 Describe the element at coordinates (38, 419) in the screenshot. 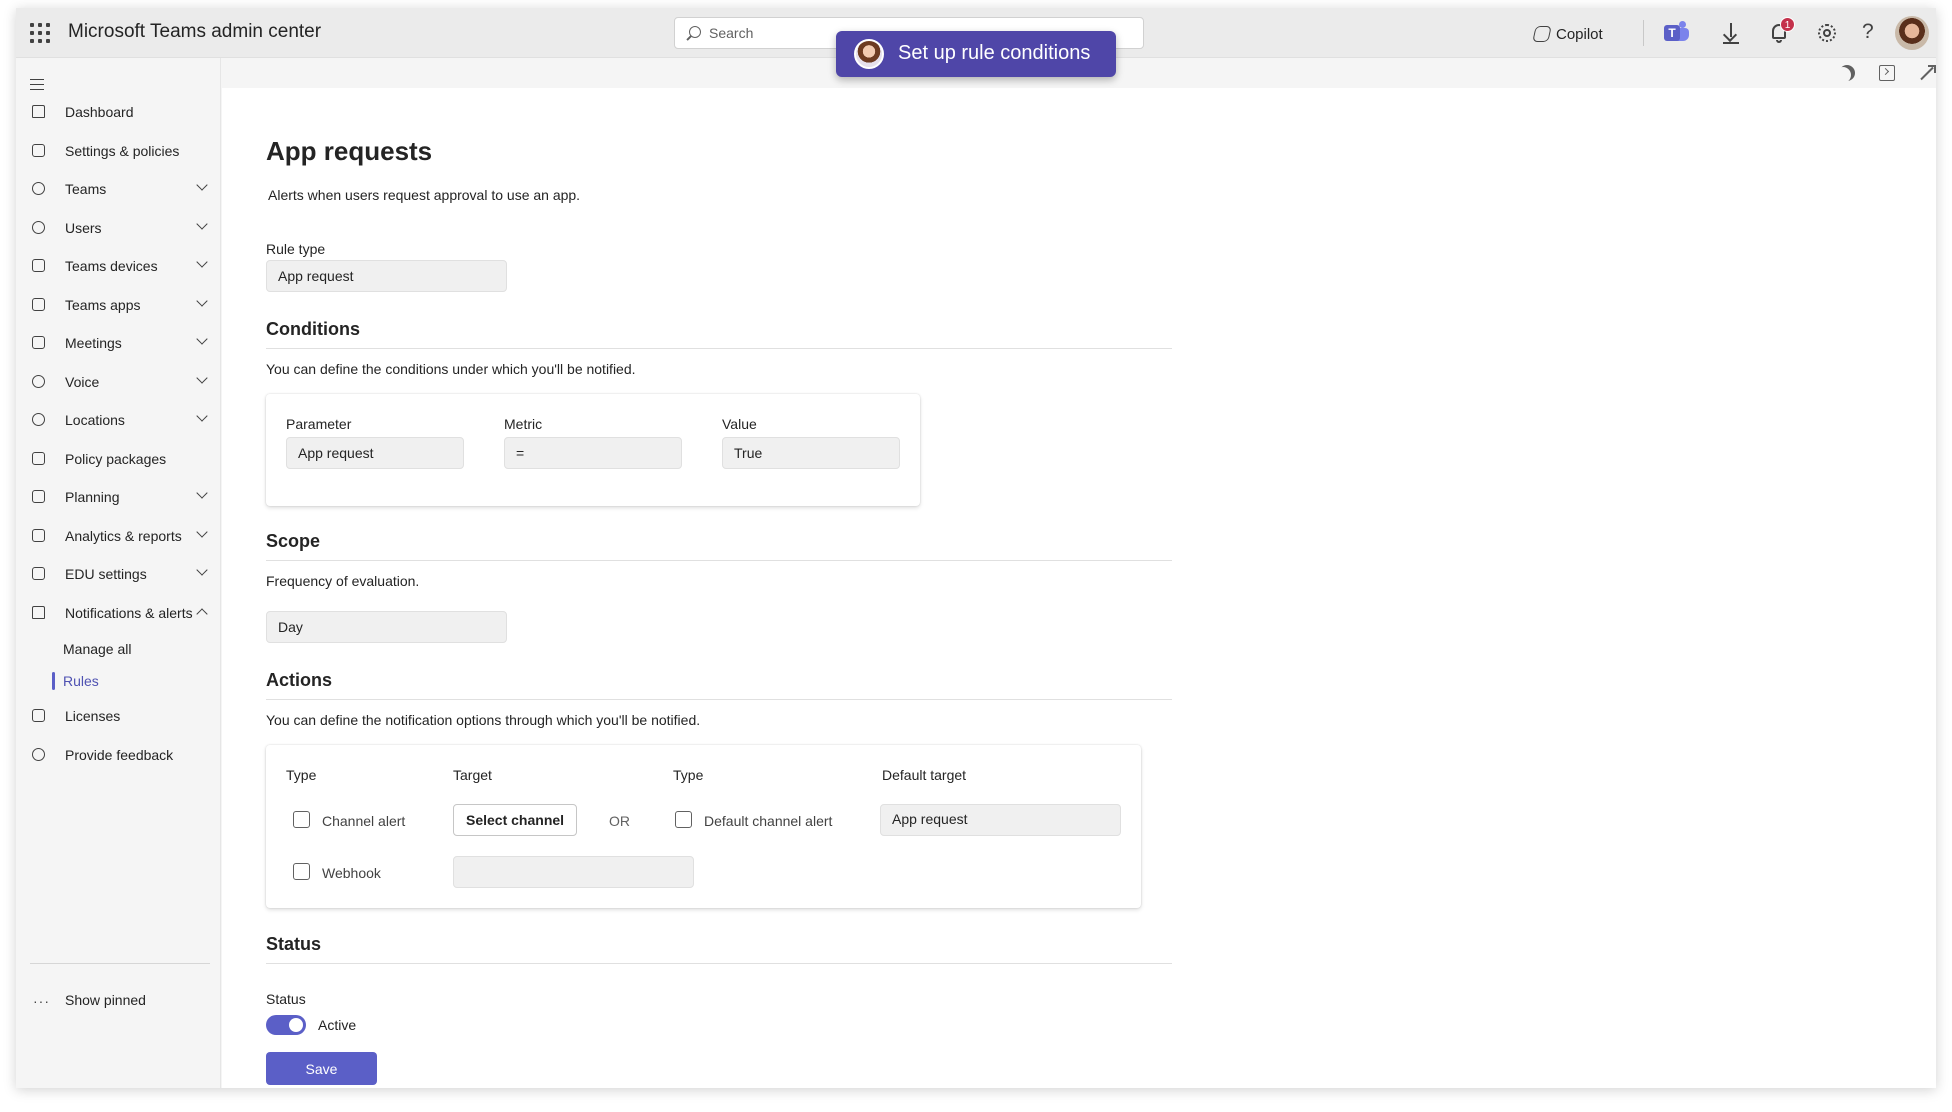

I see `globe-icon` at that location.